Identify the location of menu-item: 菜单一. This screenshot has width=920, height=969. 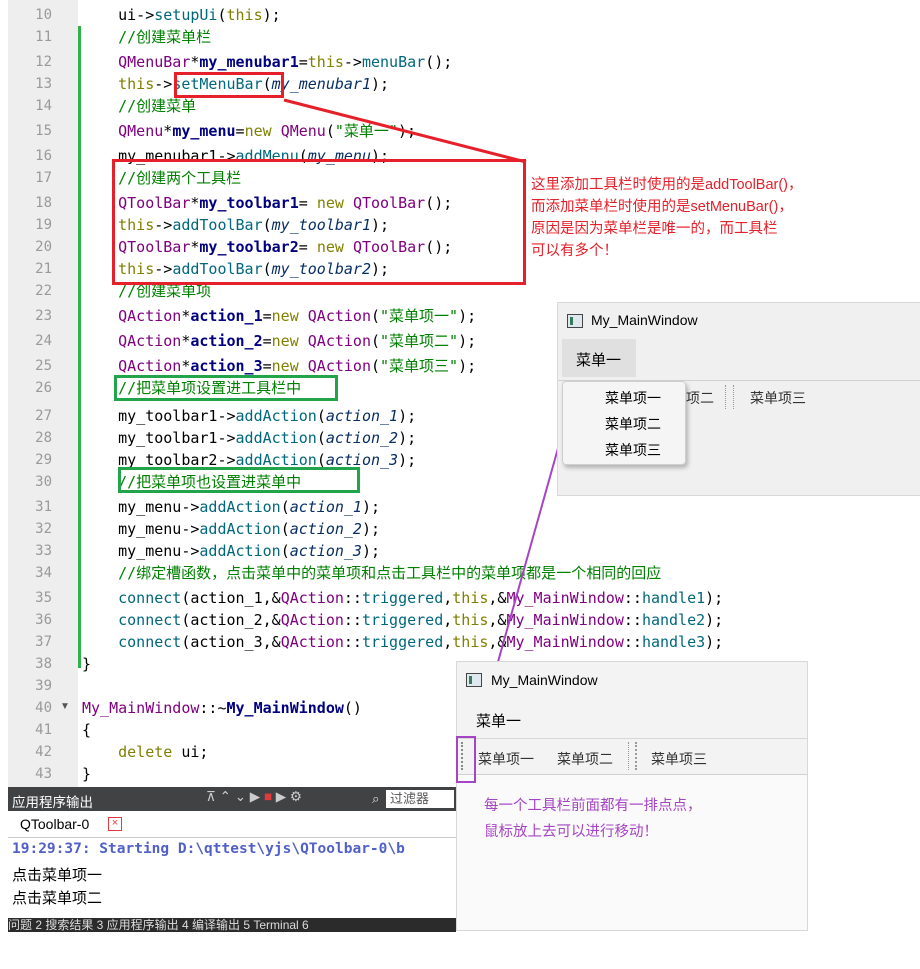
(498, 720).